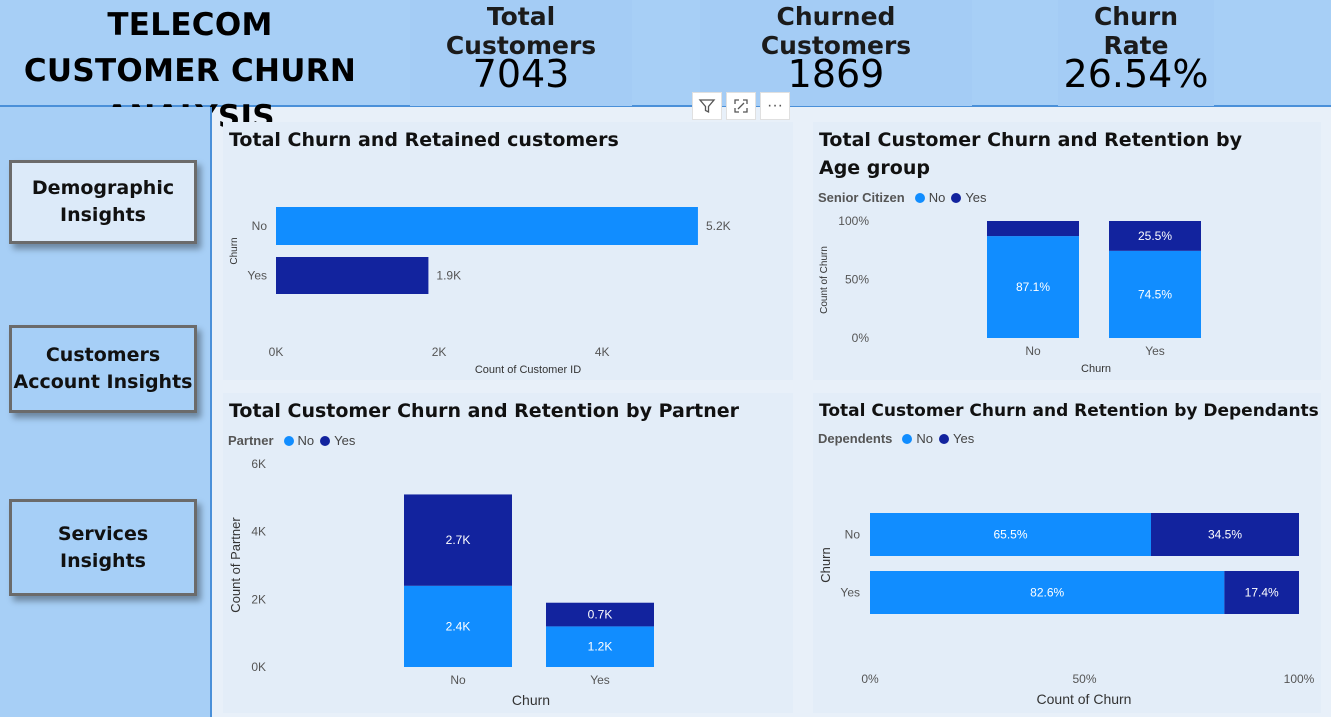 Image resolution: width=1331 pixels, height=717 pixels. Describe the element at coordinates (1155, 294) in the screenshot. I see `data-label: 74.5%` at that location.